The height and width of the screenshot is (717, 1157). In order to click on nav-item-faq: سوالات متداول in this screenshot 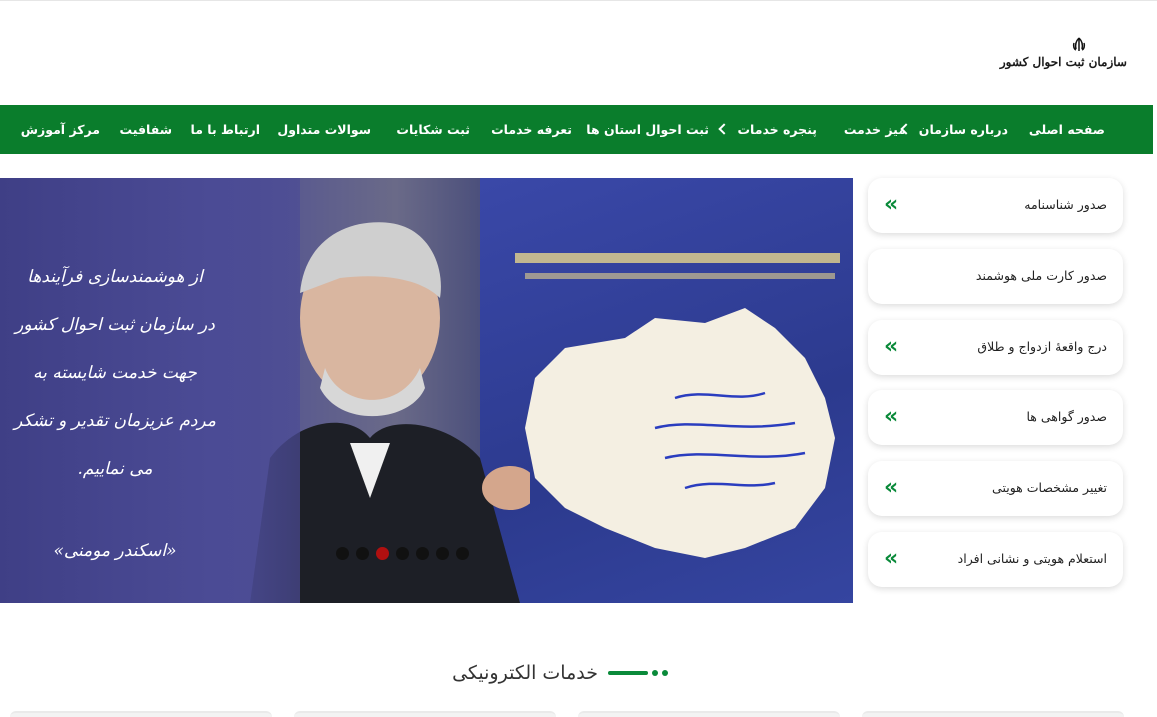, I will do `click(324, 129)`.